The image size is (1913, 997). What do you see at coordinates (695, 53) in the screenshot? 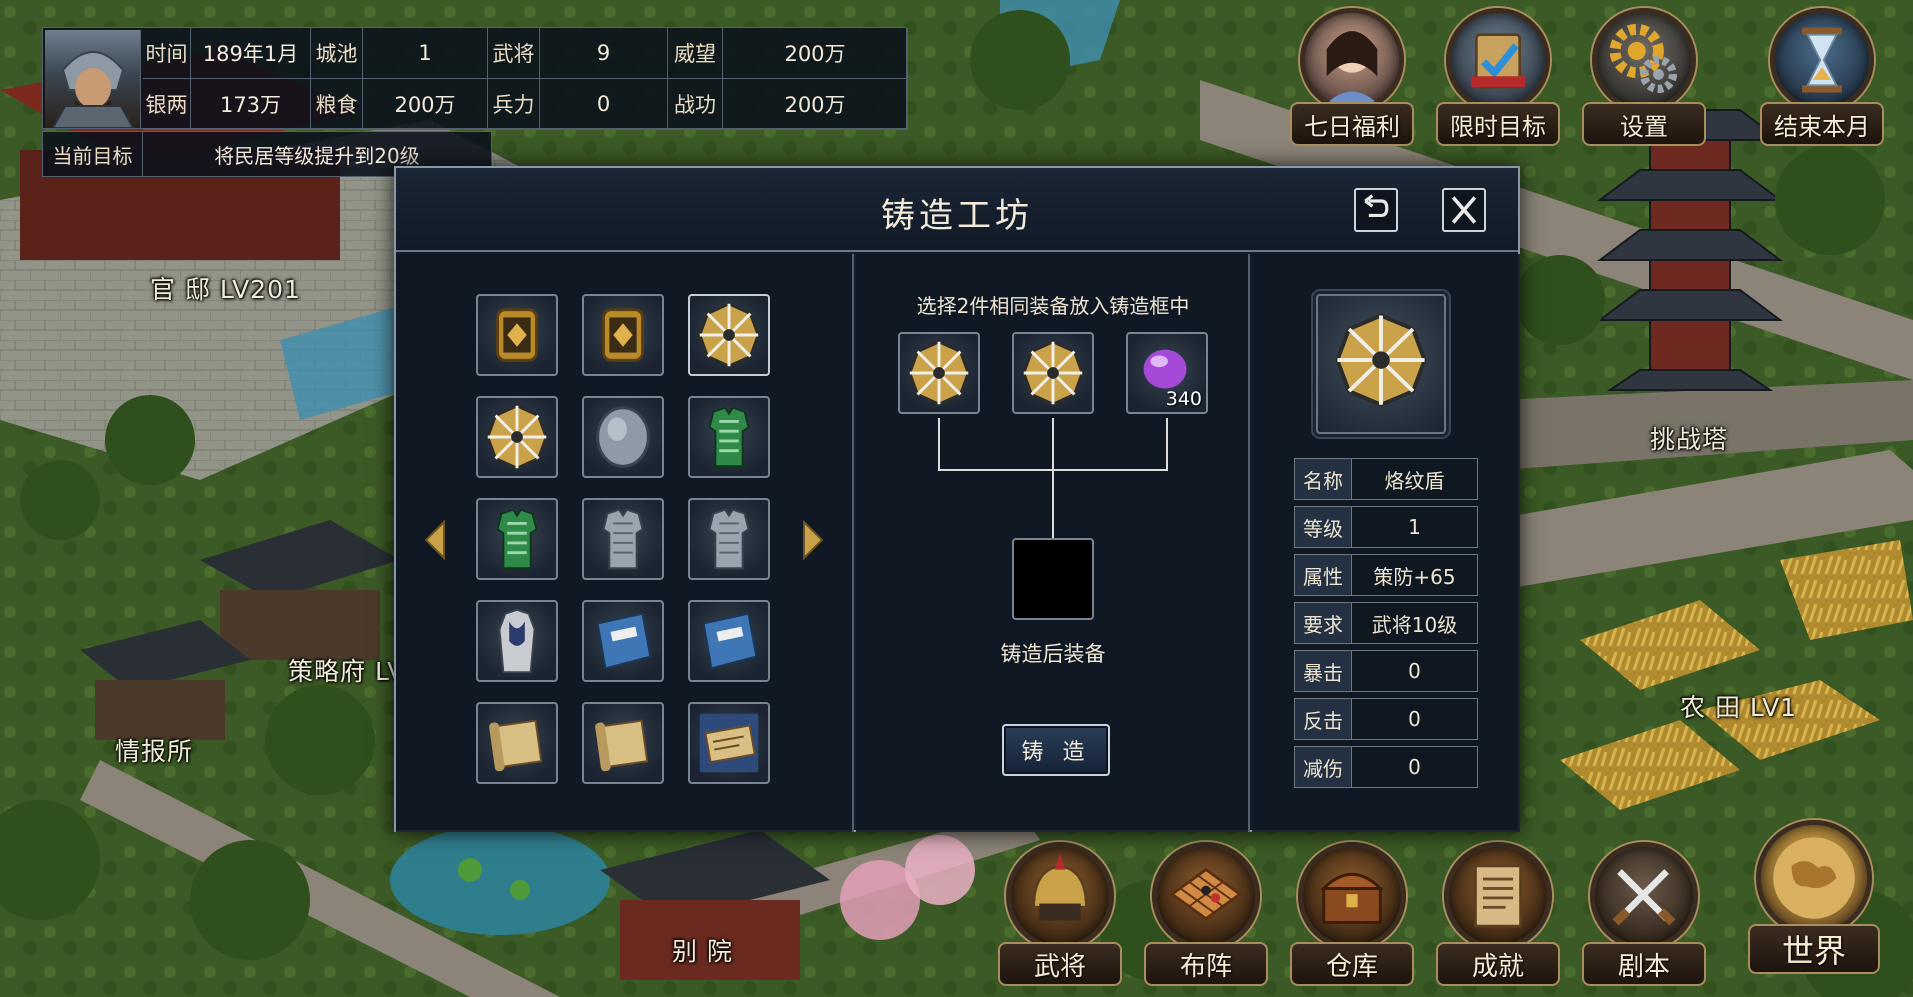
I see `stat-label: 威望` at bounding box center [695, 53].